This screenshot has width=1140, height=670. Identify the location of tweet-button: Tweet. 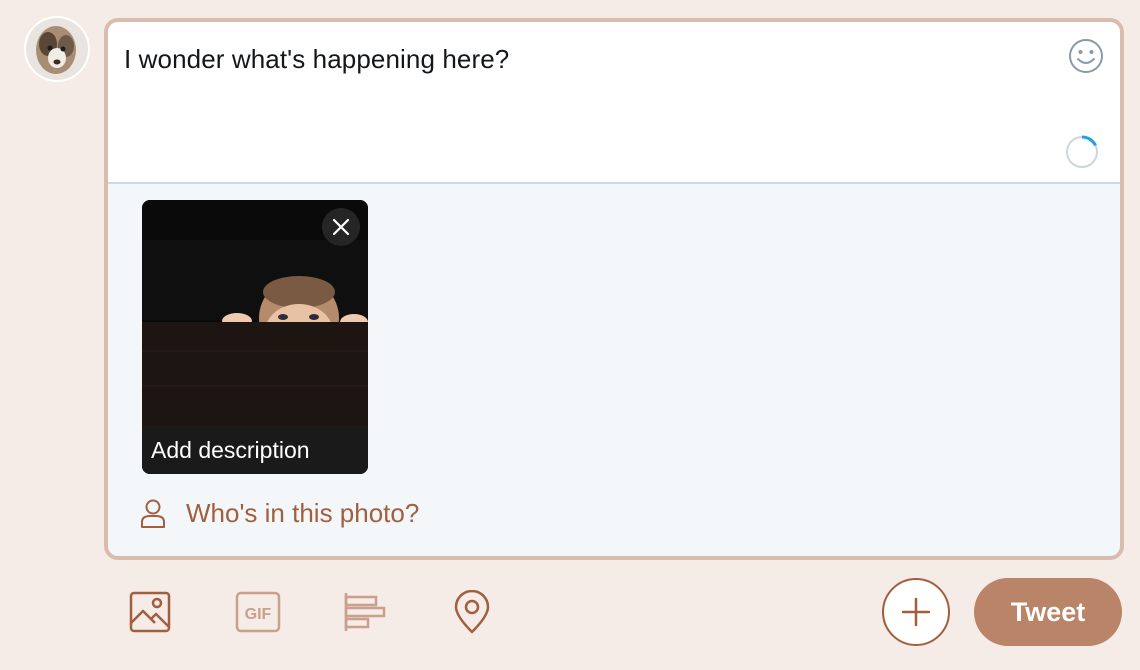
(1048, 612).